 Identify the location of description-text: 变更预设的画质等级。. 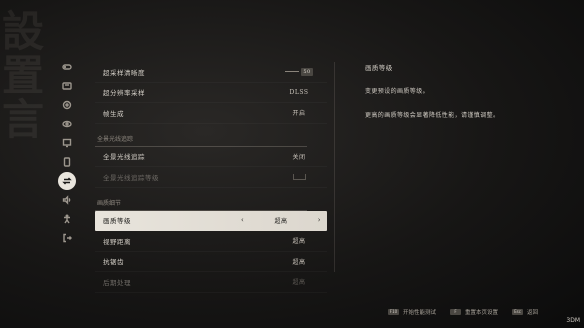
(397, 91).